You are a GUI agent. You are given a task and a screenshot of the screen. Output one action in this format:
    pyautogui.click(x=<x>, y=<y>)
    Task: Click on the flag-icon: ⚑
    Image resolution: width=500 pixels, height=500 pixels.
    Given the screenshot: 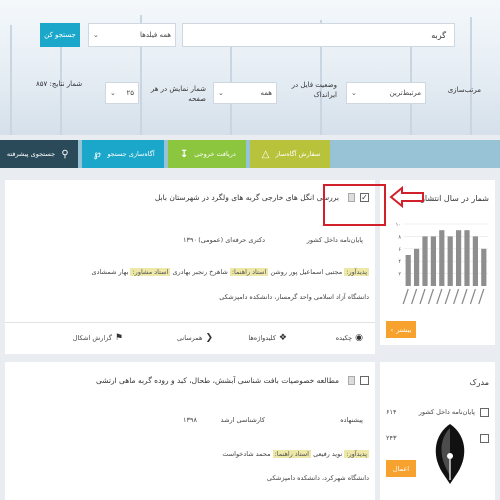 What is the action you would take?
    pyautogui.click(x=118, y=338)
    